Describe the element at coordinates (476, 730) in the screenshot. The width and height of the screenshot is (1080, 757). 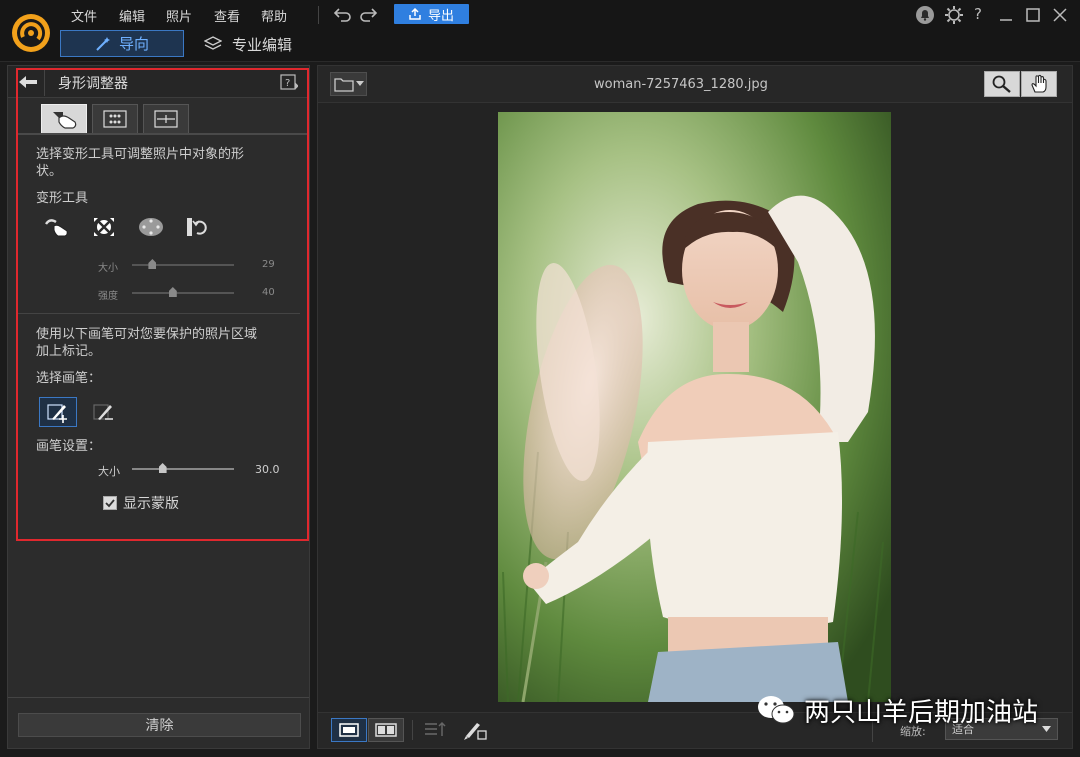
I see `brush-mask-icon` at that location.